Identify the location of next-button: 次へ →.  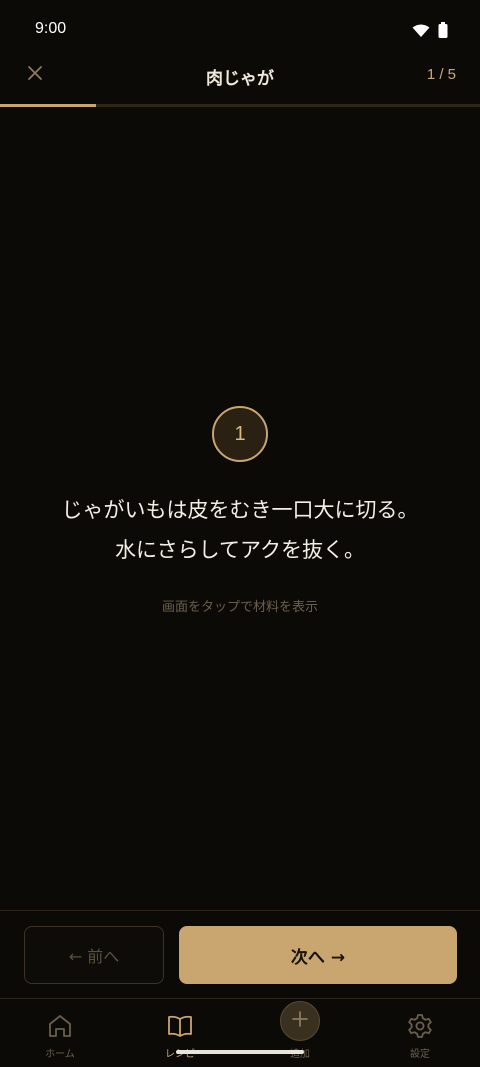
(318, 955).